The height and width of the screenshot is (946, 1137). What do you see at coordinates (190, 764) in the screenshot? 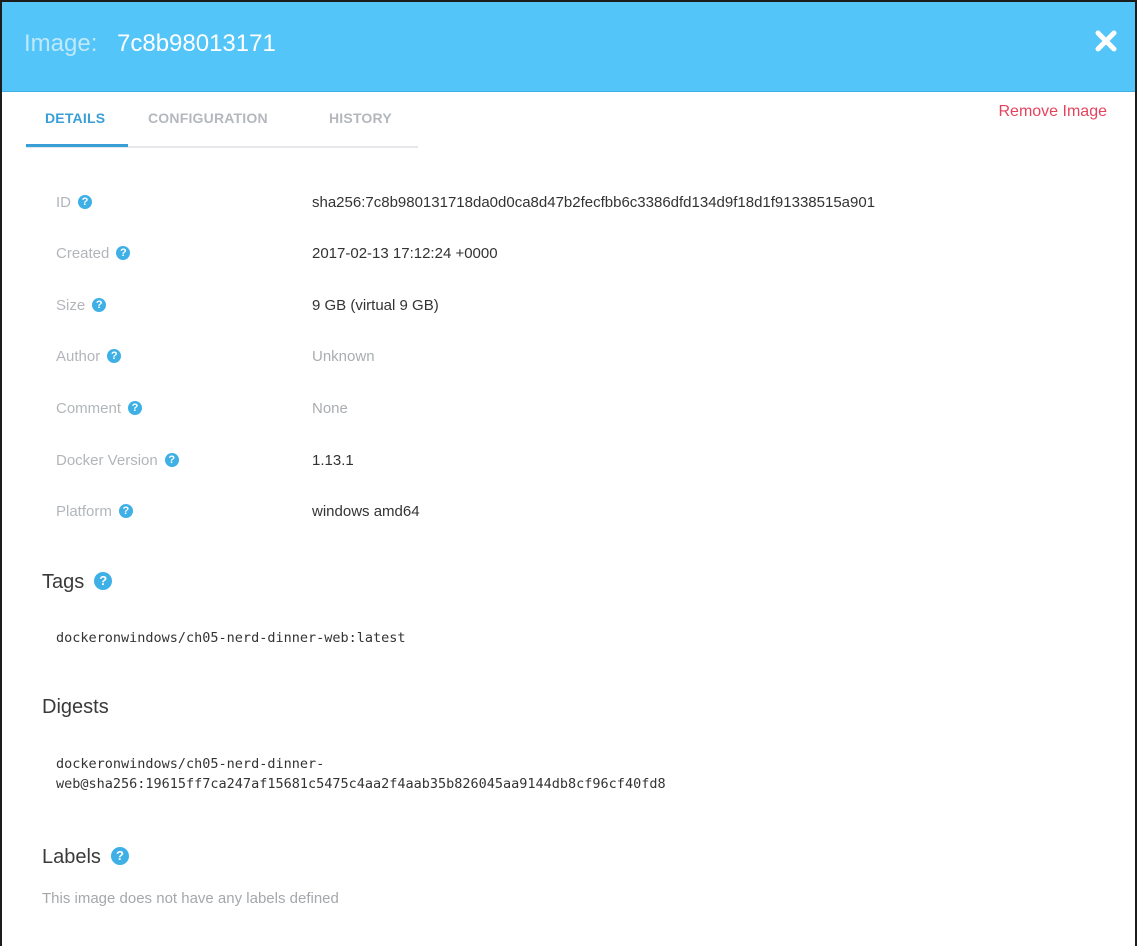
I see `digest-line-1: dockeronwindows/ch05-nerd-dinner-` at bounding box center [190, 764].